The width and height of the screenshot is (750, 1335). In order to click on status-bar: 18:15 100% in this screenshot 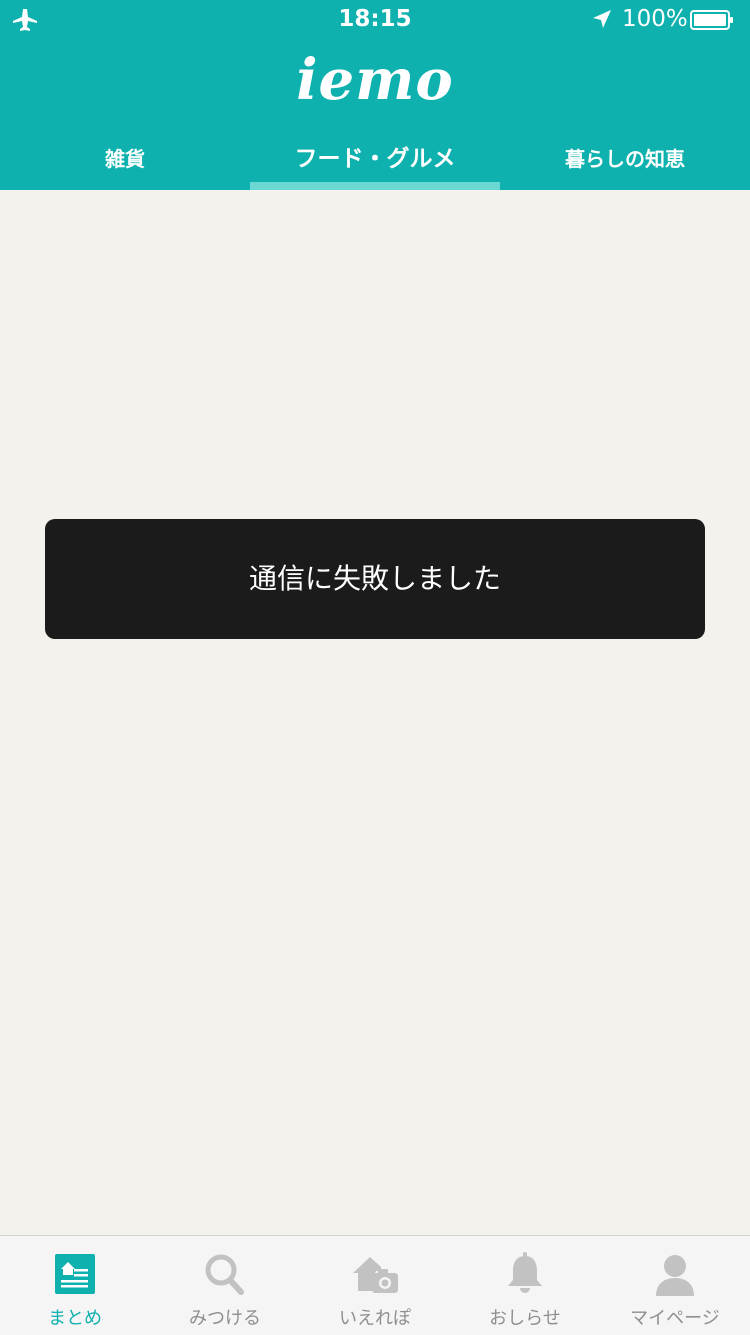, I will do `click(375, 20)`.